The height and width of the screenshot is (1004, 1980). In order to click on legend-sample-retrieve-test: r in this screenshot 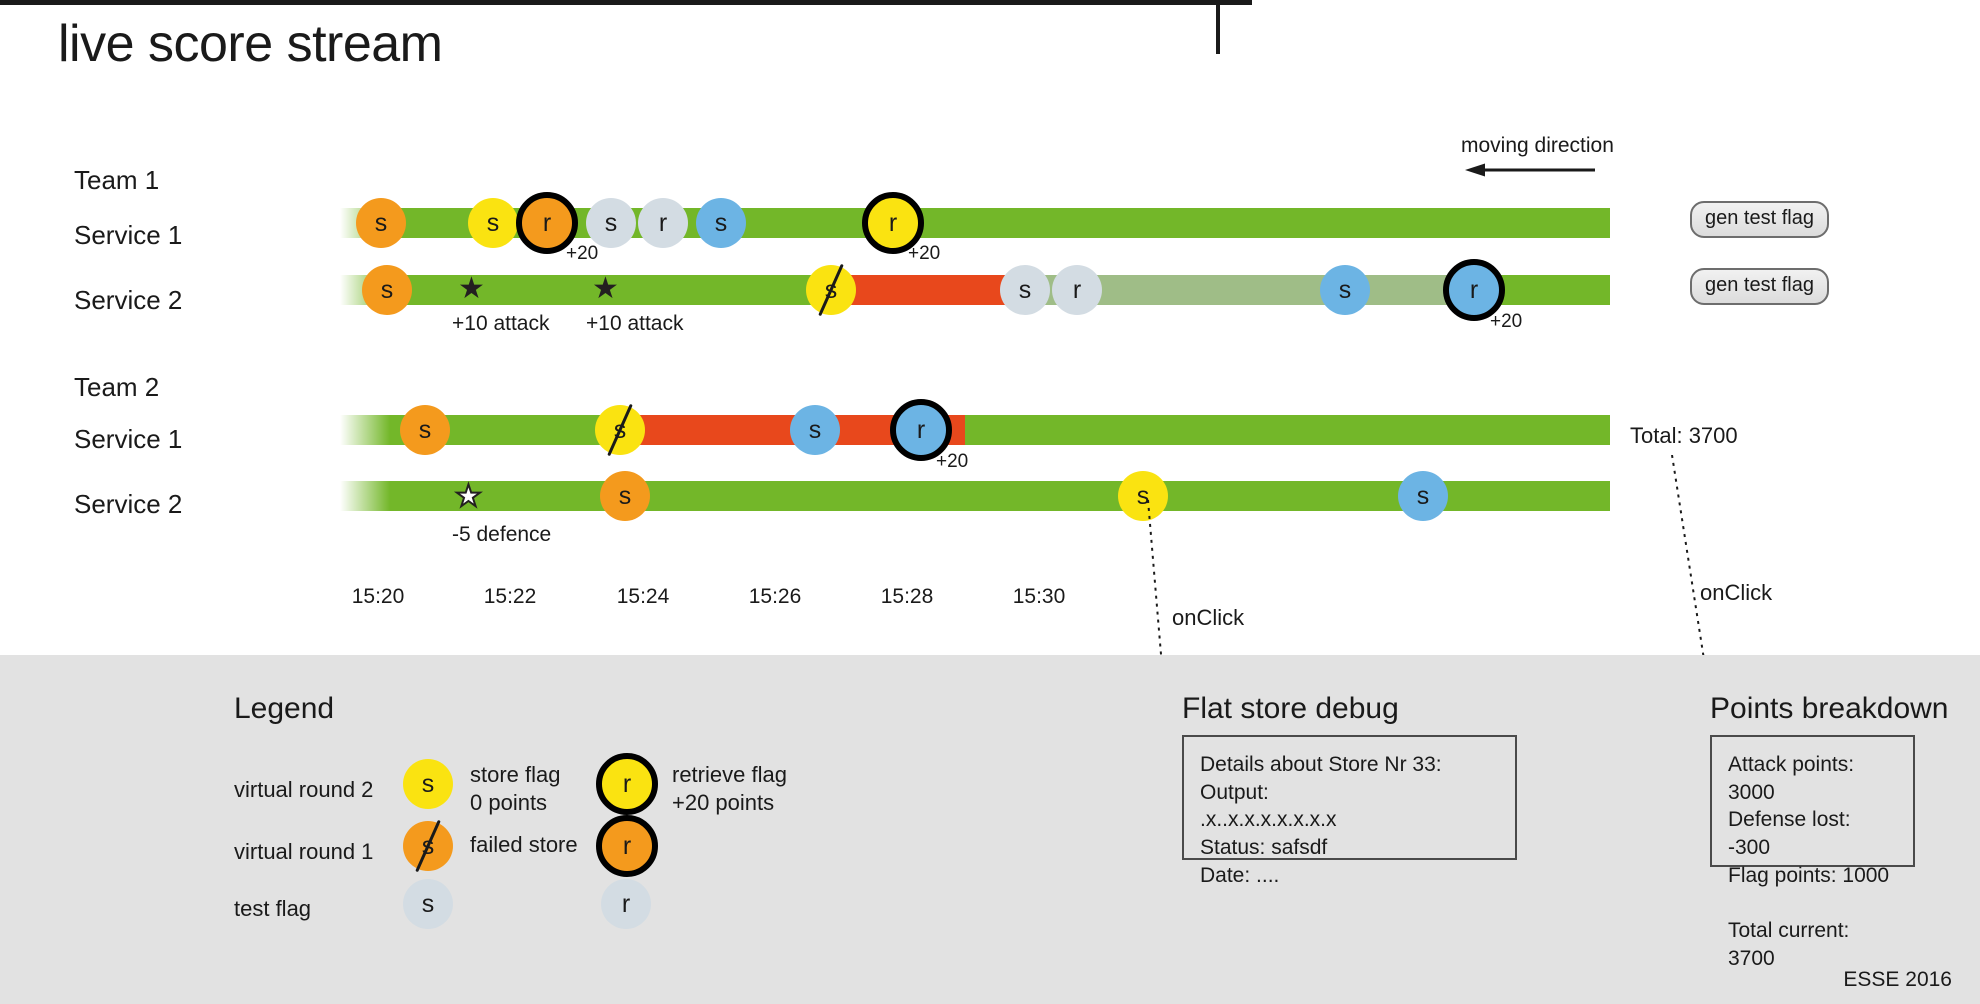, I will do `click(626, 904)`.